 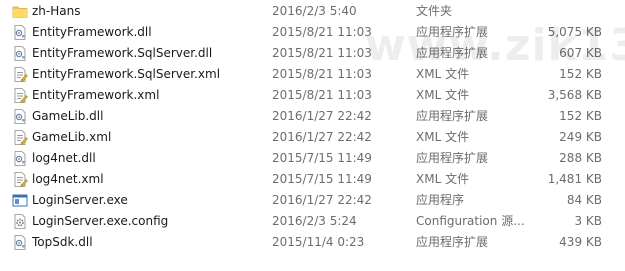 What do you see at coordinates (580, 53) in the screenshot?
I see `file-size: 607 KB` at bounding box center [580, 53].